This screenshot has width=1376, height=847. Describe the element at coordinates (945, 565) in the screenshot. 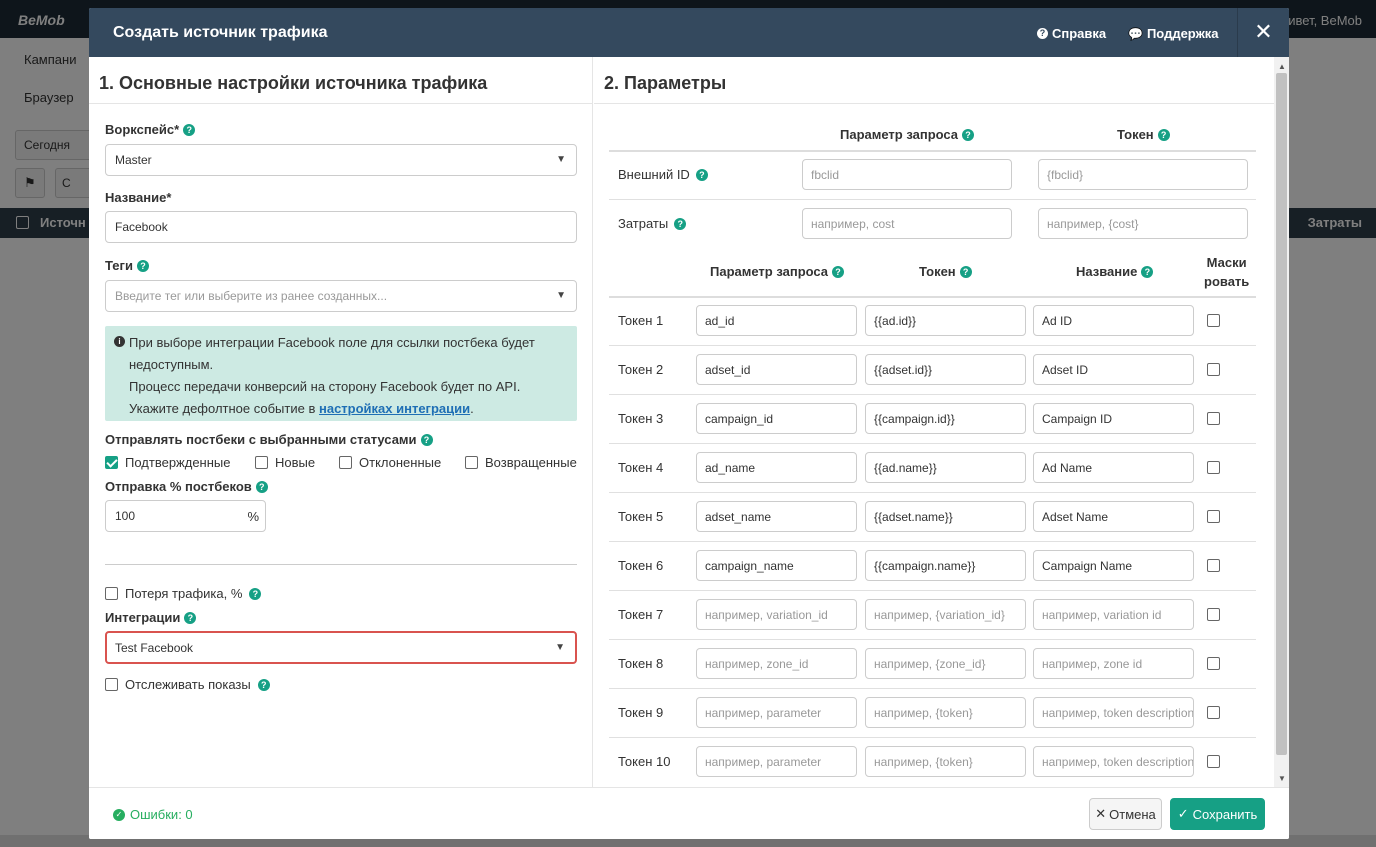

I see `token-value-input: {{campaign.name}}` at that location.